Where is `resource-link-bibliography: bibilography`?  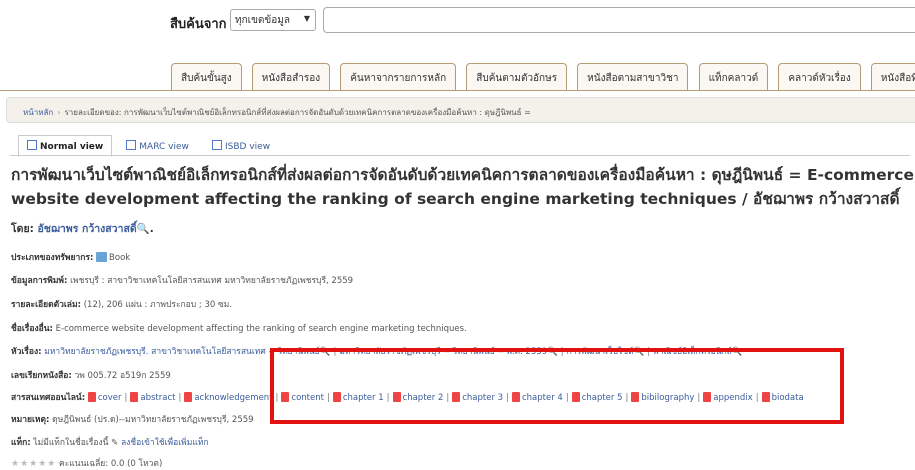 resource-link-bibliography: bibilography is located at coordinates (667, 398).